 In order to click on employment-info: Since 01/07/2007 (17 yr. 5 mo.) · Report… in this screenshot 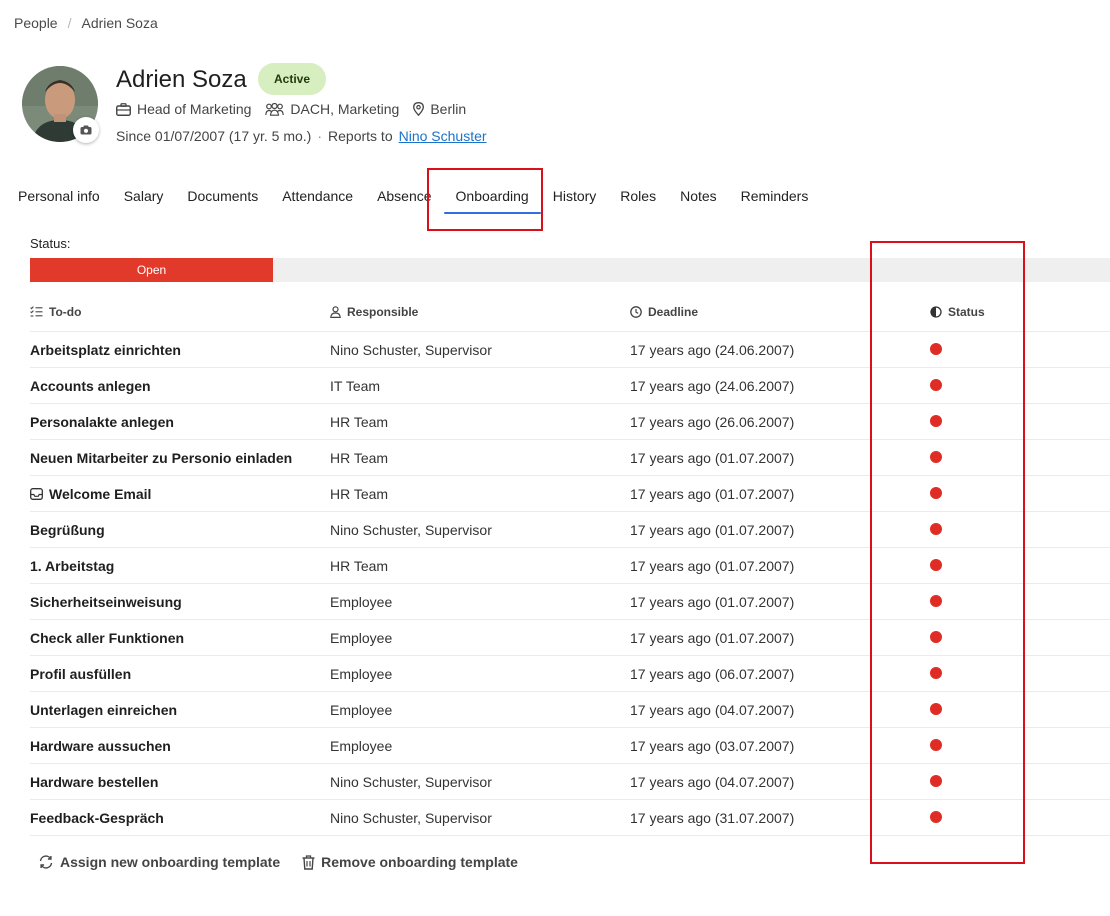, I will do `click(301, 136)`.